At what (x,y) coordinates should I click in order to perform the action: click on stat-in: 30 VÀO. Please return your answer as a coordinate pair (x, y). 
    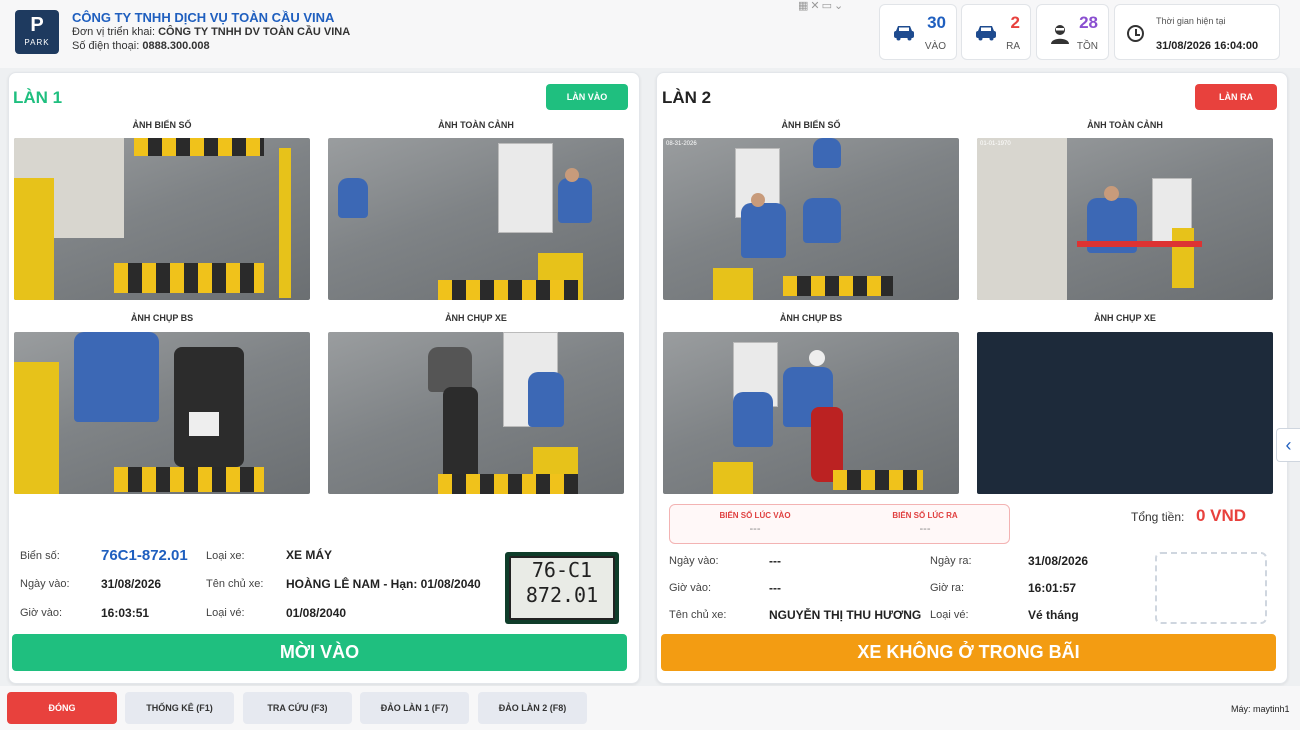
    Looking at the image, I should click on (918, 32).